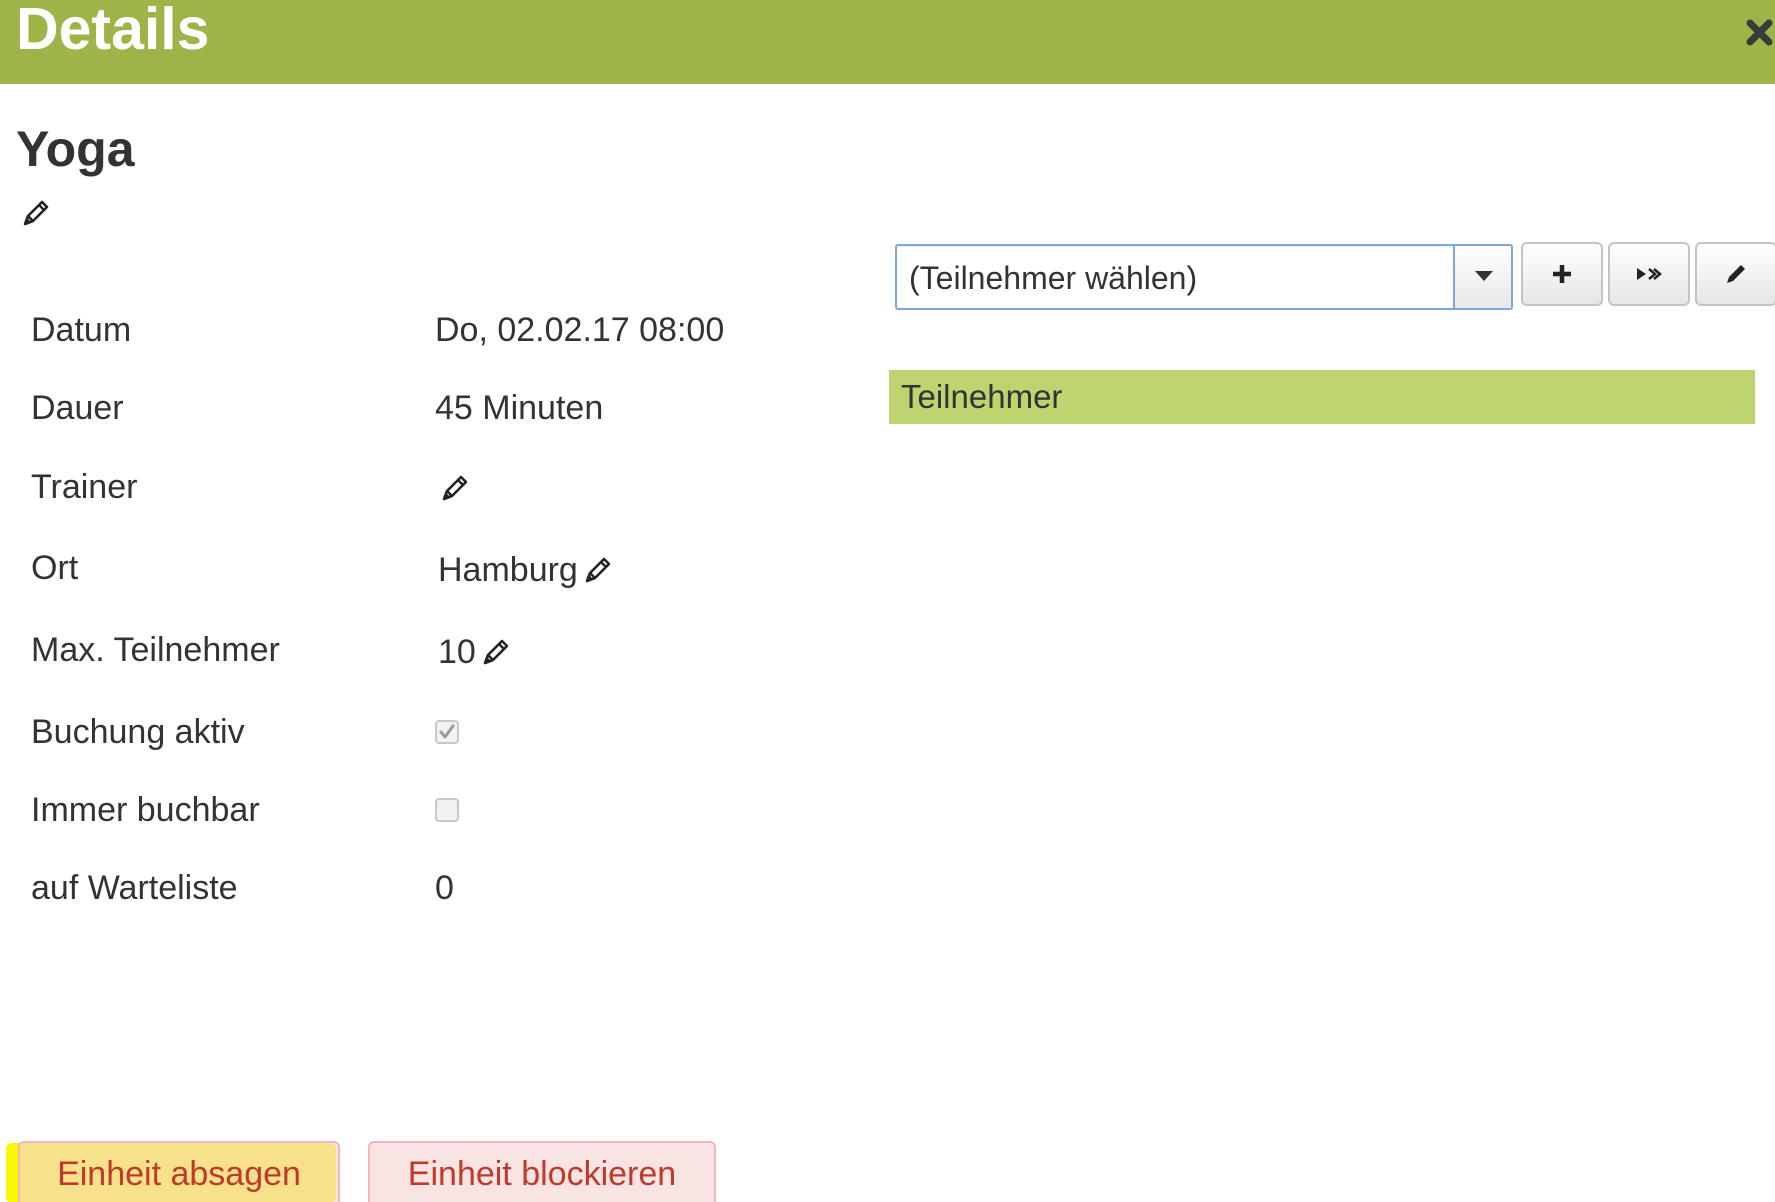 This screenshot has width=1775, height=1202. I want to click on immer-buchbar-checkbox, so click(447, 810).